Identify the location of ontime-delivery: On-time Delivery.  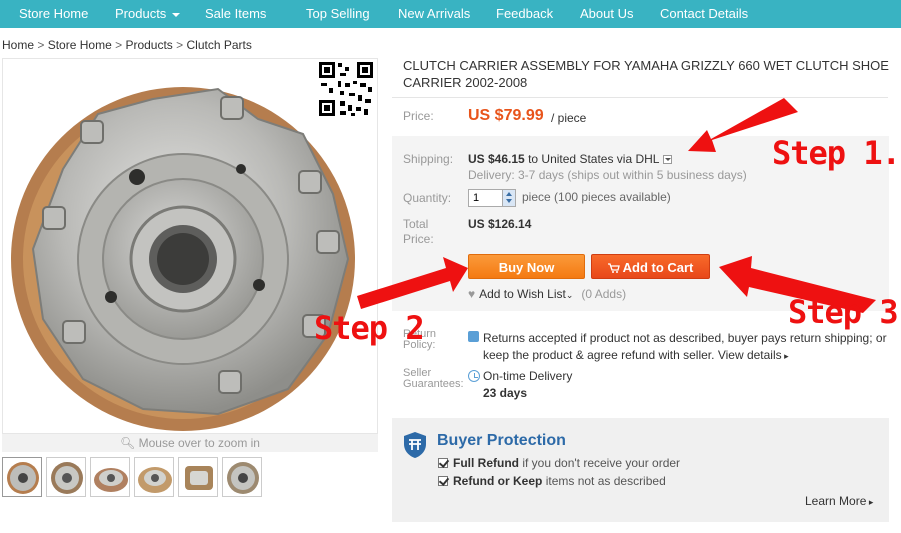
(528, 376).